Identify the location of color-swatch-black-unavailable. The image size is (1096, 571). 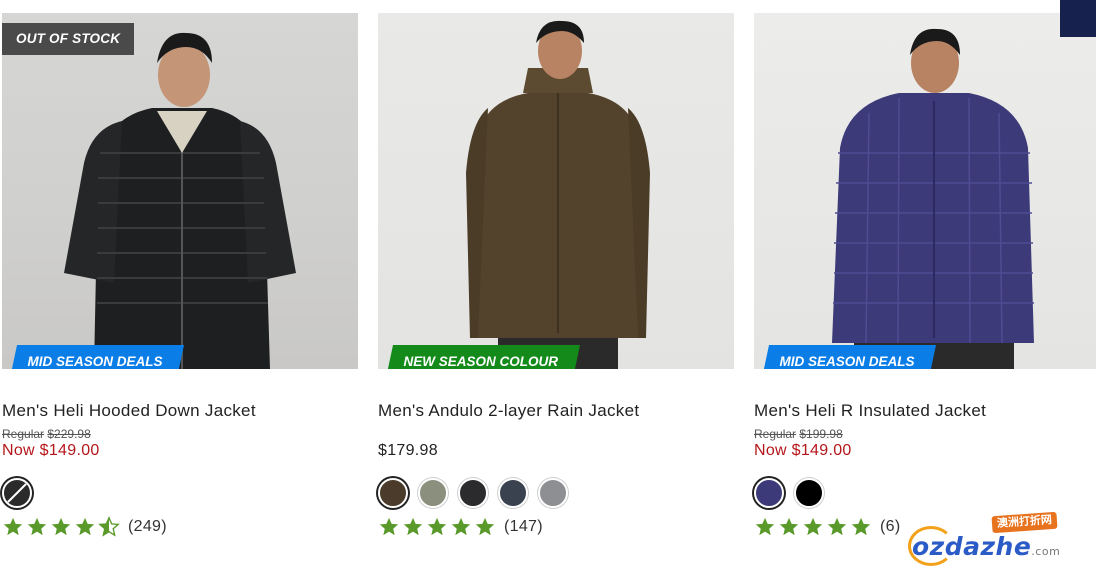
(17, 493).